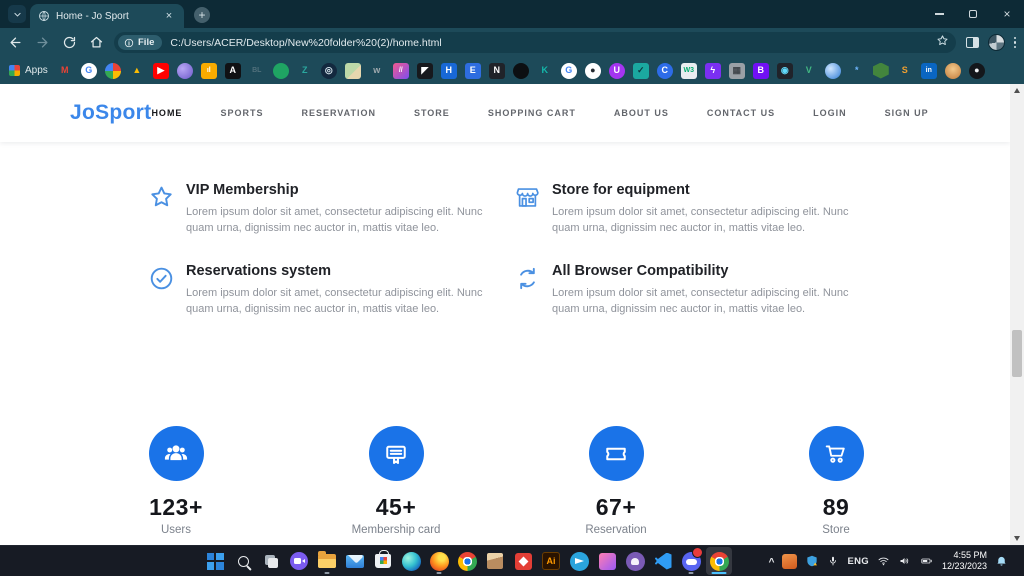 The image size is (1024, 576). Describe the element at coordinates (495, 561) in the screenshot. I see `taskbar-3d-viewer-icon` at that location.